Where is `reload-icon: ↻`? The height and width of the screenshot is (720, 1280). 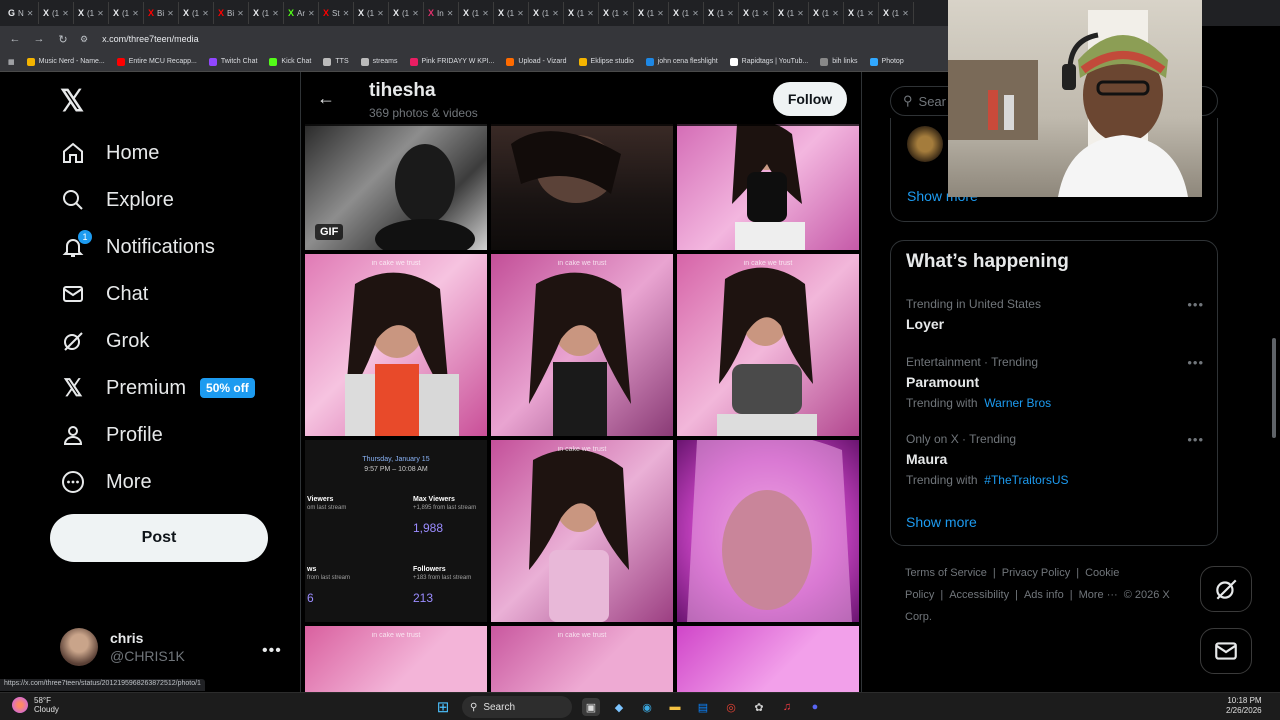
reload-icon: ↻ is located at coordinates (63, 39).